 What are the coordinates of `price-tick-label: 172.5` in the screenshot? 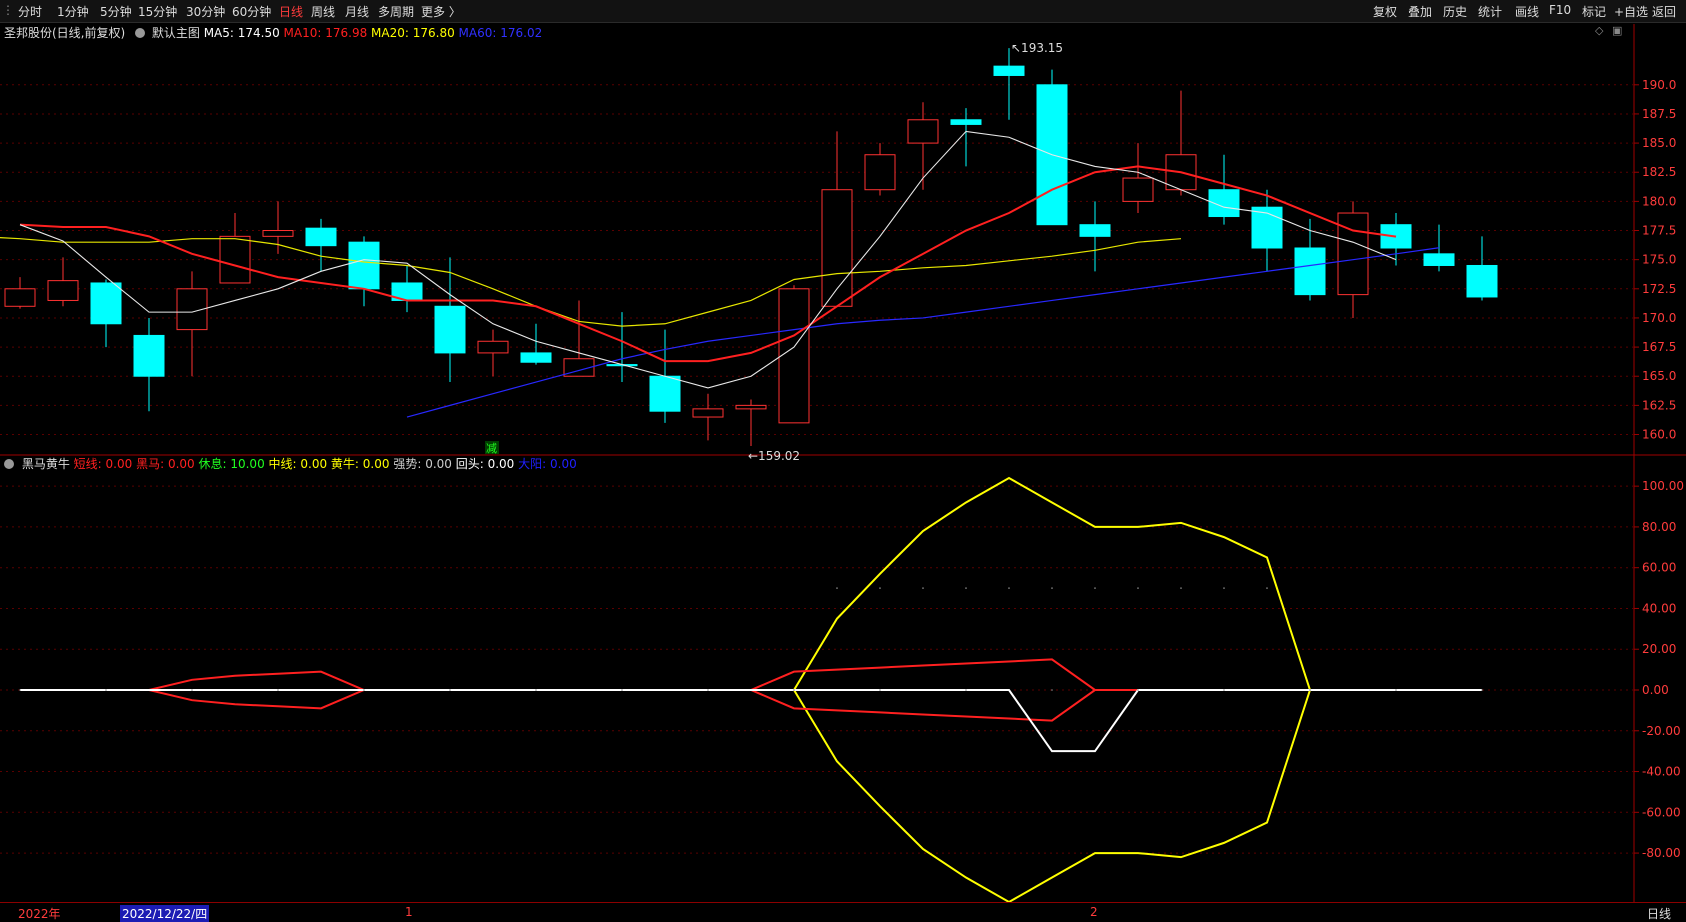 It's located at (1659, 289).